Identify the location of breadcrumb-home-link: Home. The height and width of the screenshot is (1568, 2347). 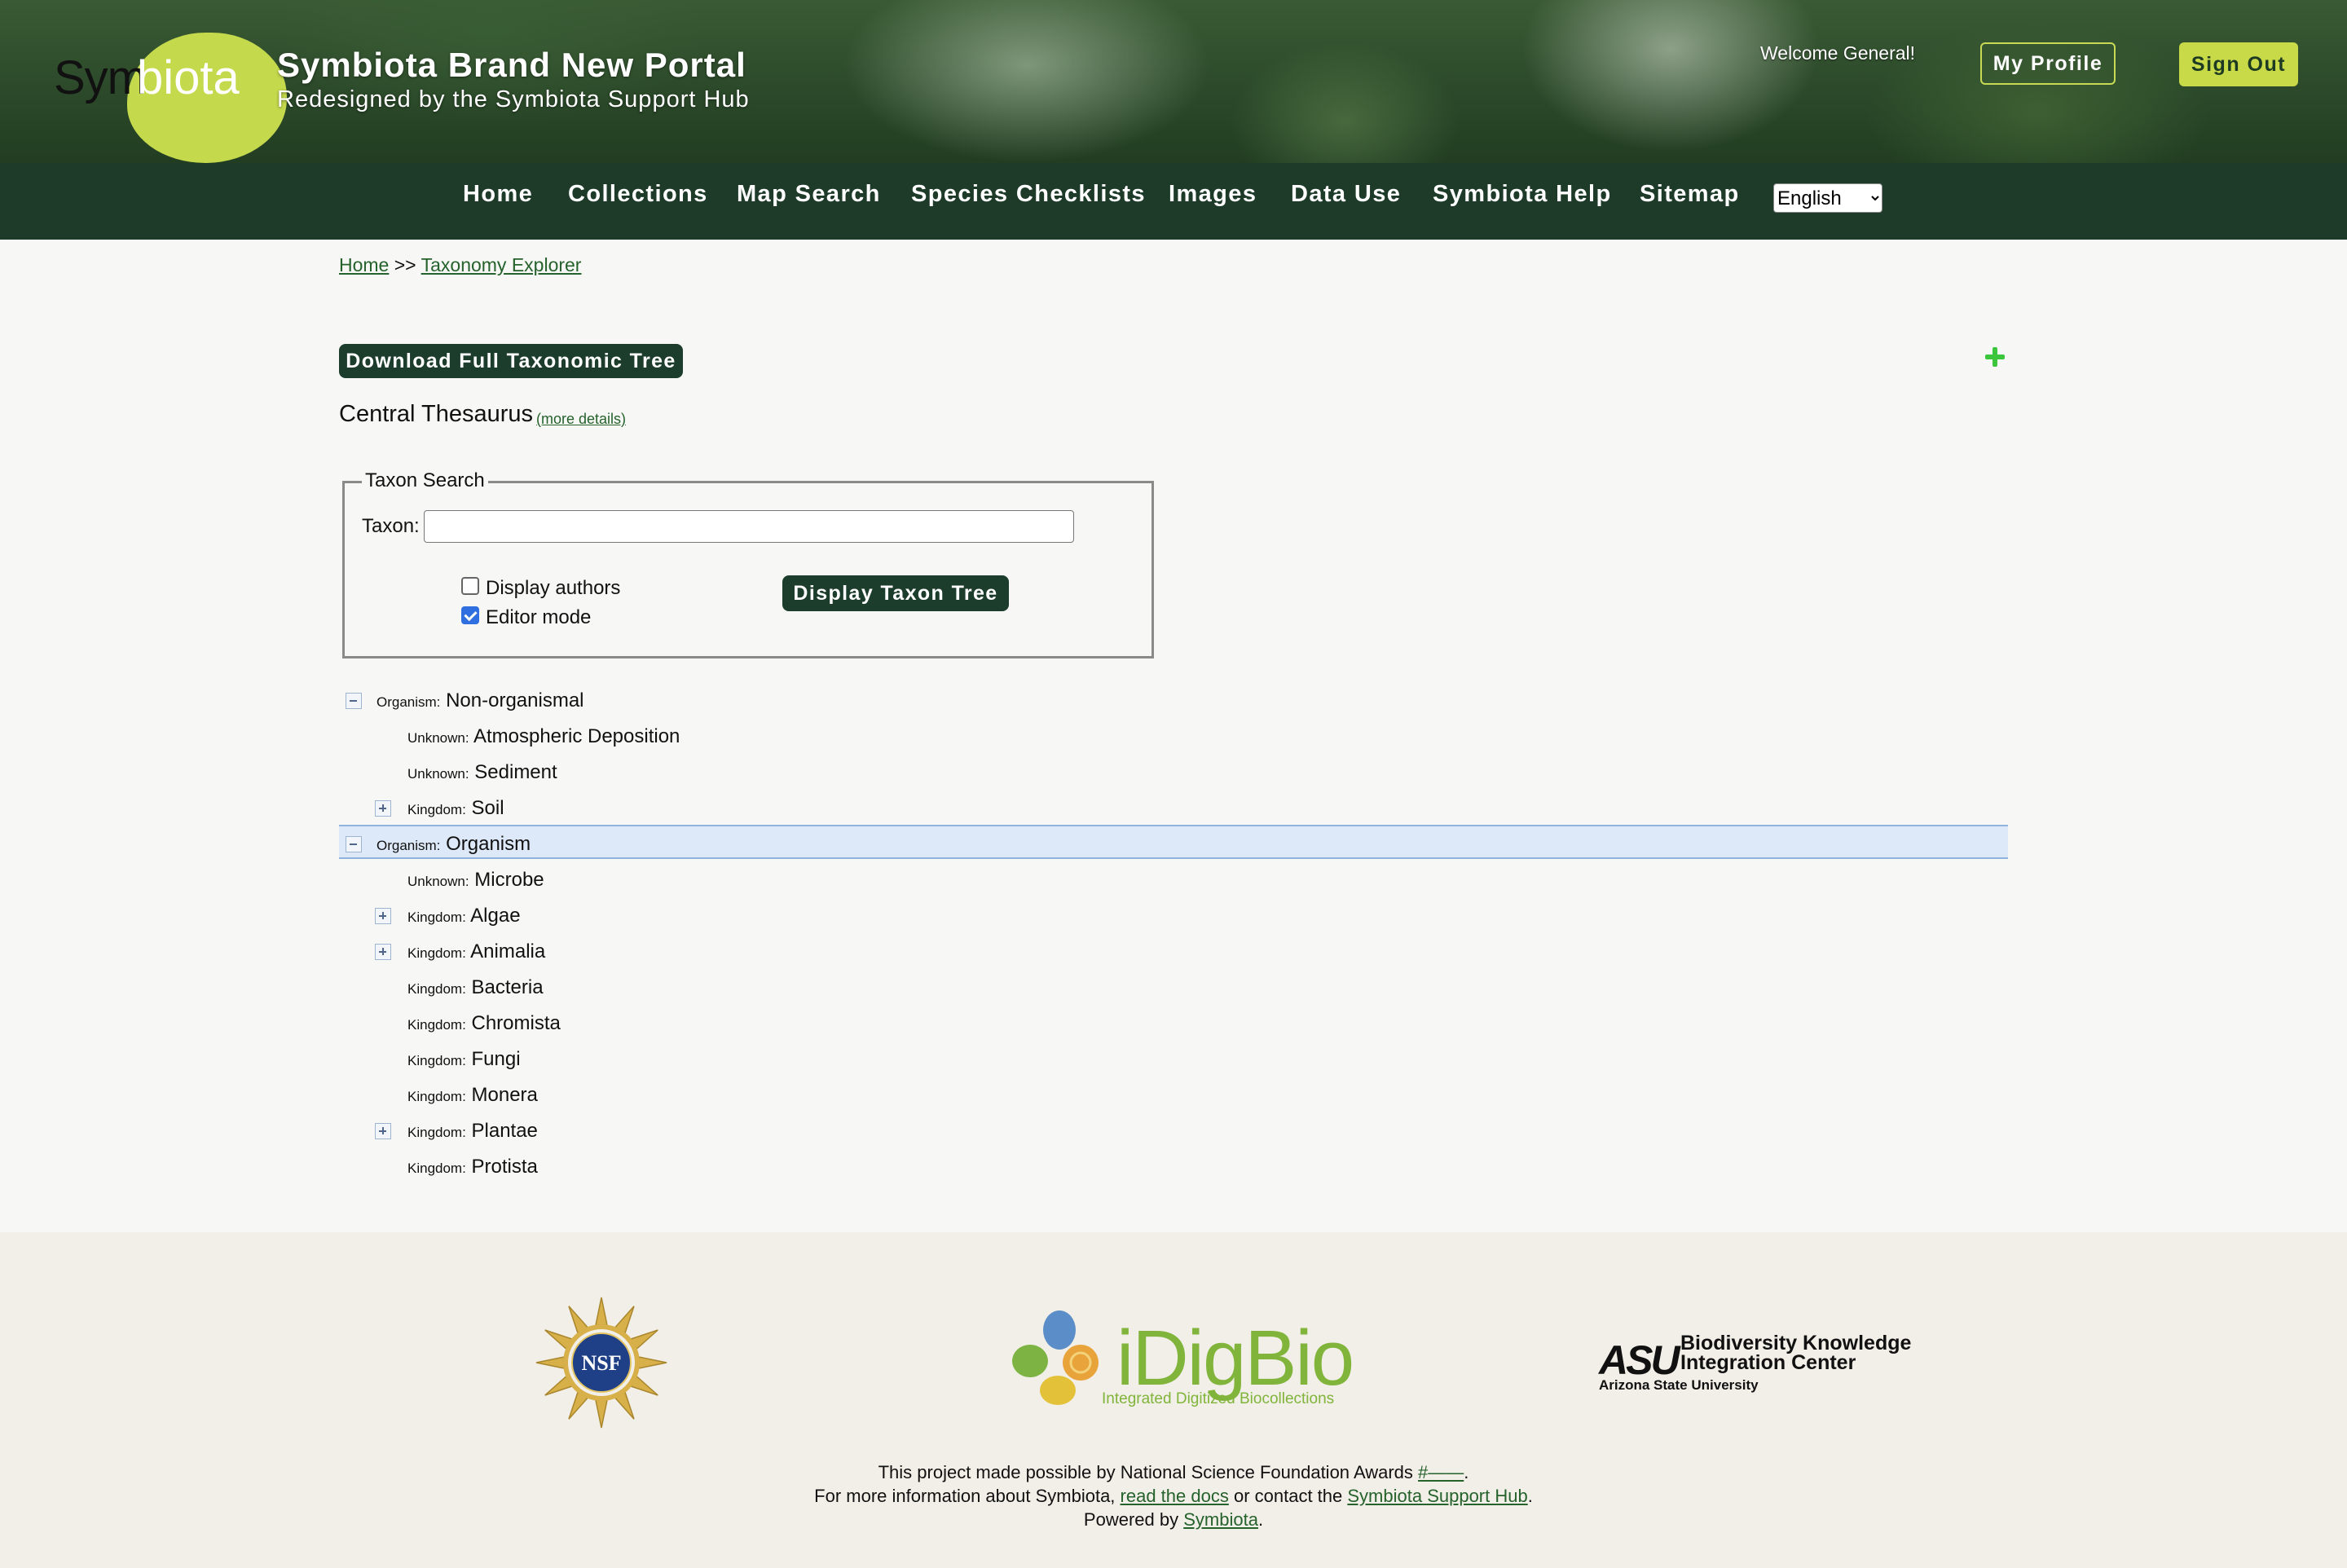
(364, 264).